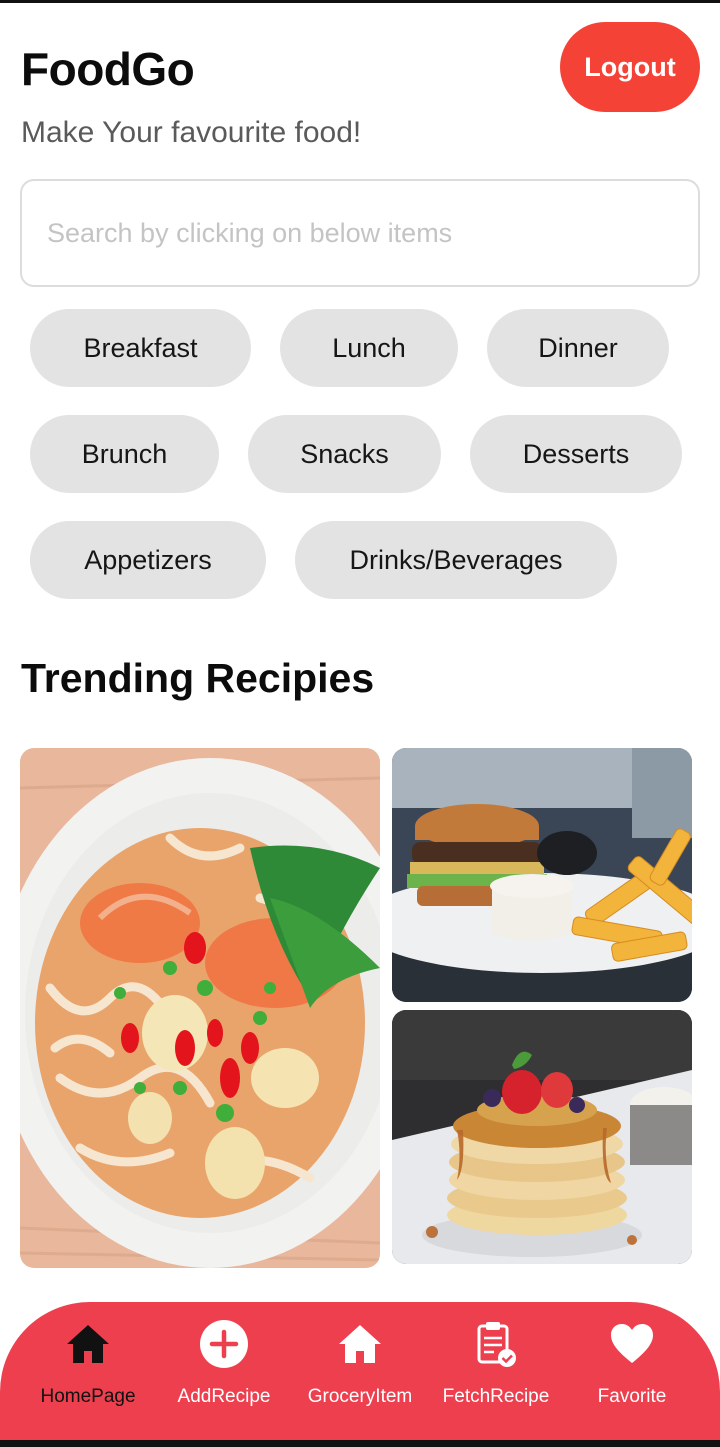 This screenshot has width=720, height=1447. I want to click on house-icon, so click(360, 1344).